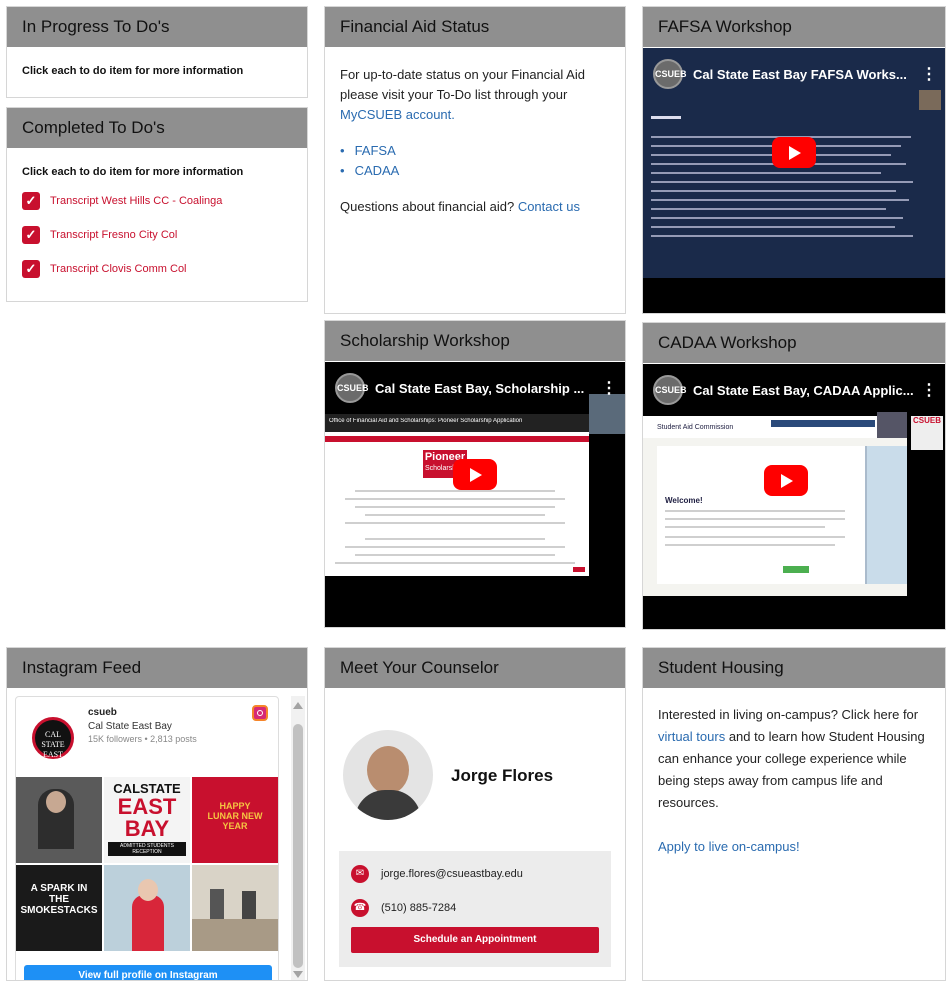  Describe the element at coordinates (148, 972) in the screenshot. I see `view-instagram-profile-button: View full profile on Instagram` at that location.